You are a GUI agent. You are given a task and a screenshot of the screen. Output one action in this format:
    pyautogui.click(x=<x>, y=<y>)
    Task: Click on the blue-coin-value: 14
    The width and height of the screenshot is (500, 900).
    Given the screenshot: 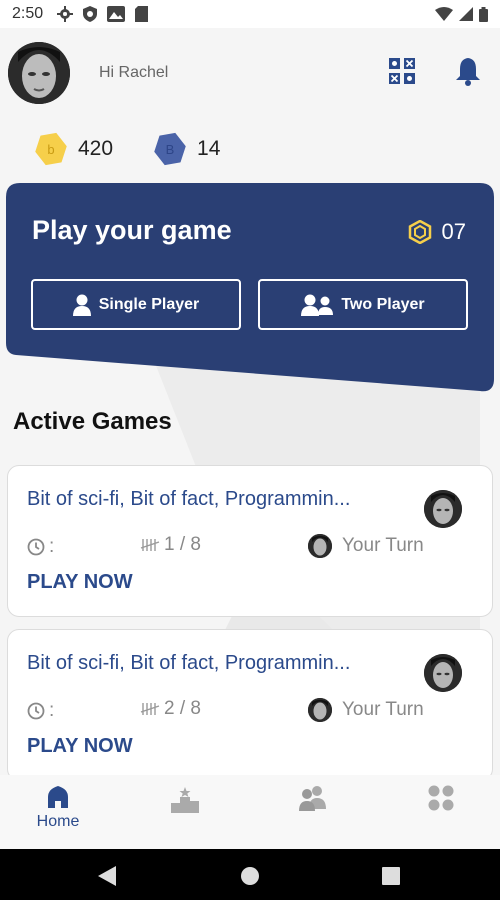 What is the action you would take?
    pyautogui.click(x=209, y=148)
    